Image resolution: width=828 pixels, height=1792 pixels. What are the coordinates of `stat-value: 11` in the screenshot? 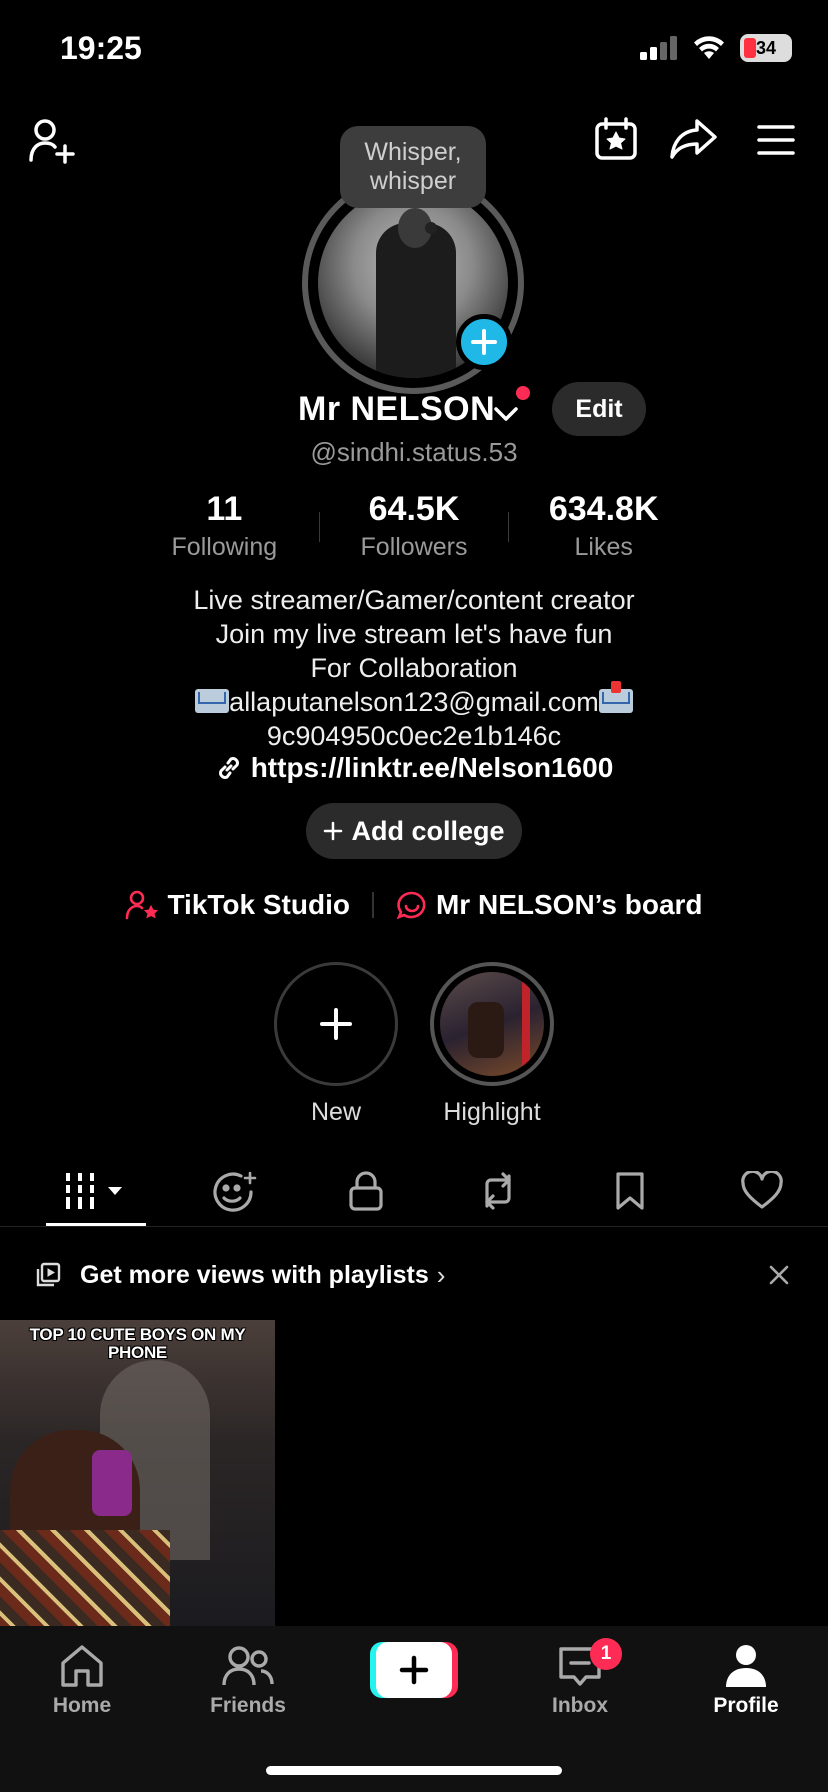 It's located at (224, 509).